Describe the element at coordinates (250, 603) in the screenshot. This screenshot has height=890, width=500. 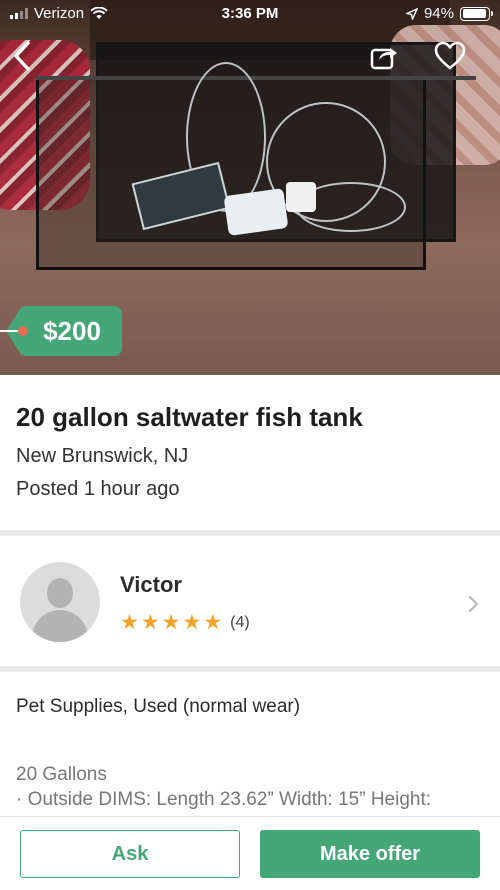
I see `seller-row: Victor ★ ★ ★ ★ ★ (4)` at that location.